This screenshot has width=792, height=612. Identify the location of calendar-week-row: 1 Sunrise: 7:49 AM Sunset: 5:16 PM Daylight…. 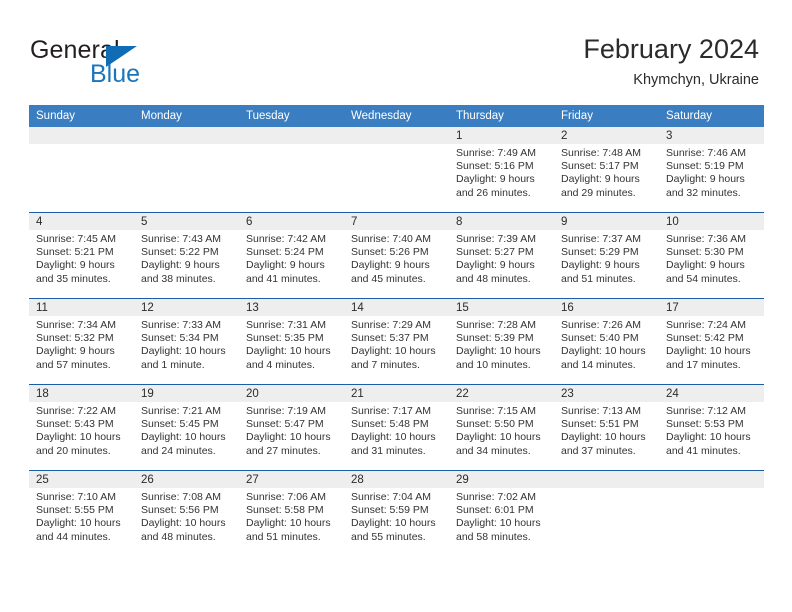
(396, 170).